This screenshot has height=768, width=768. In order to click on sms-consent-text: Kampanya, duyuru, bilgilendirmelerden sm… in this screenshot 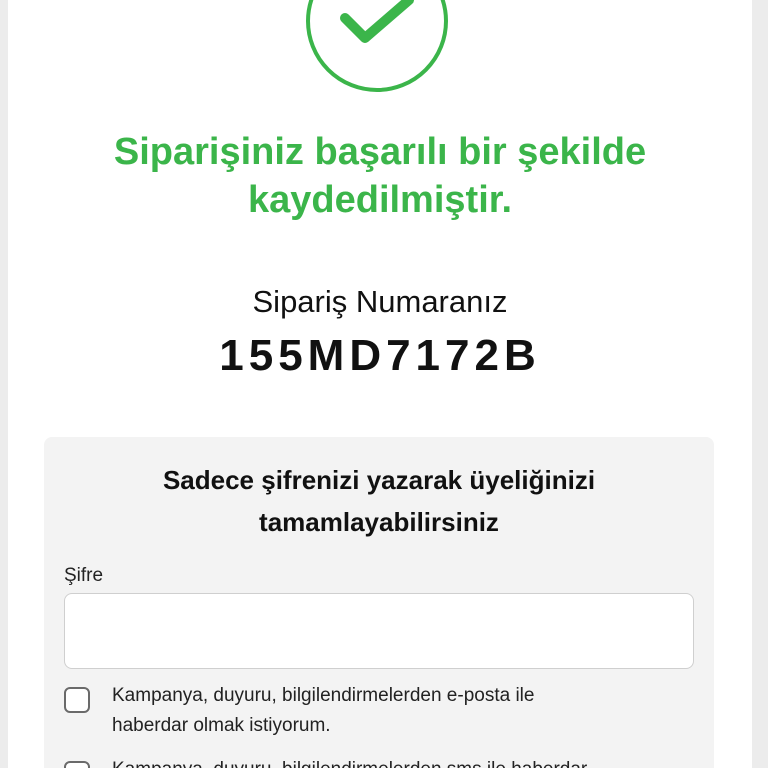, I will do `click(392, 761)`.